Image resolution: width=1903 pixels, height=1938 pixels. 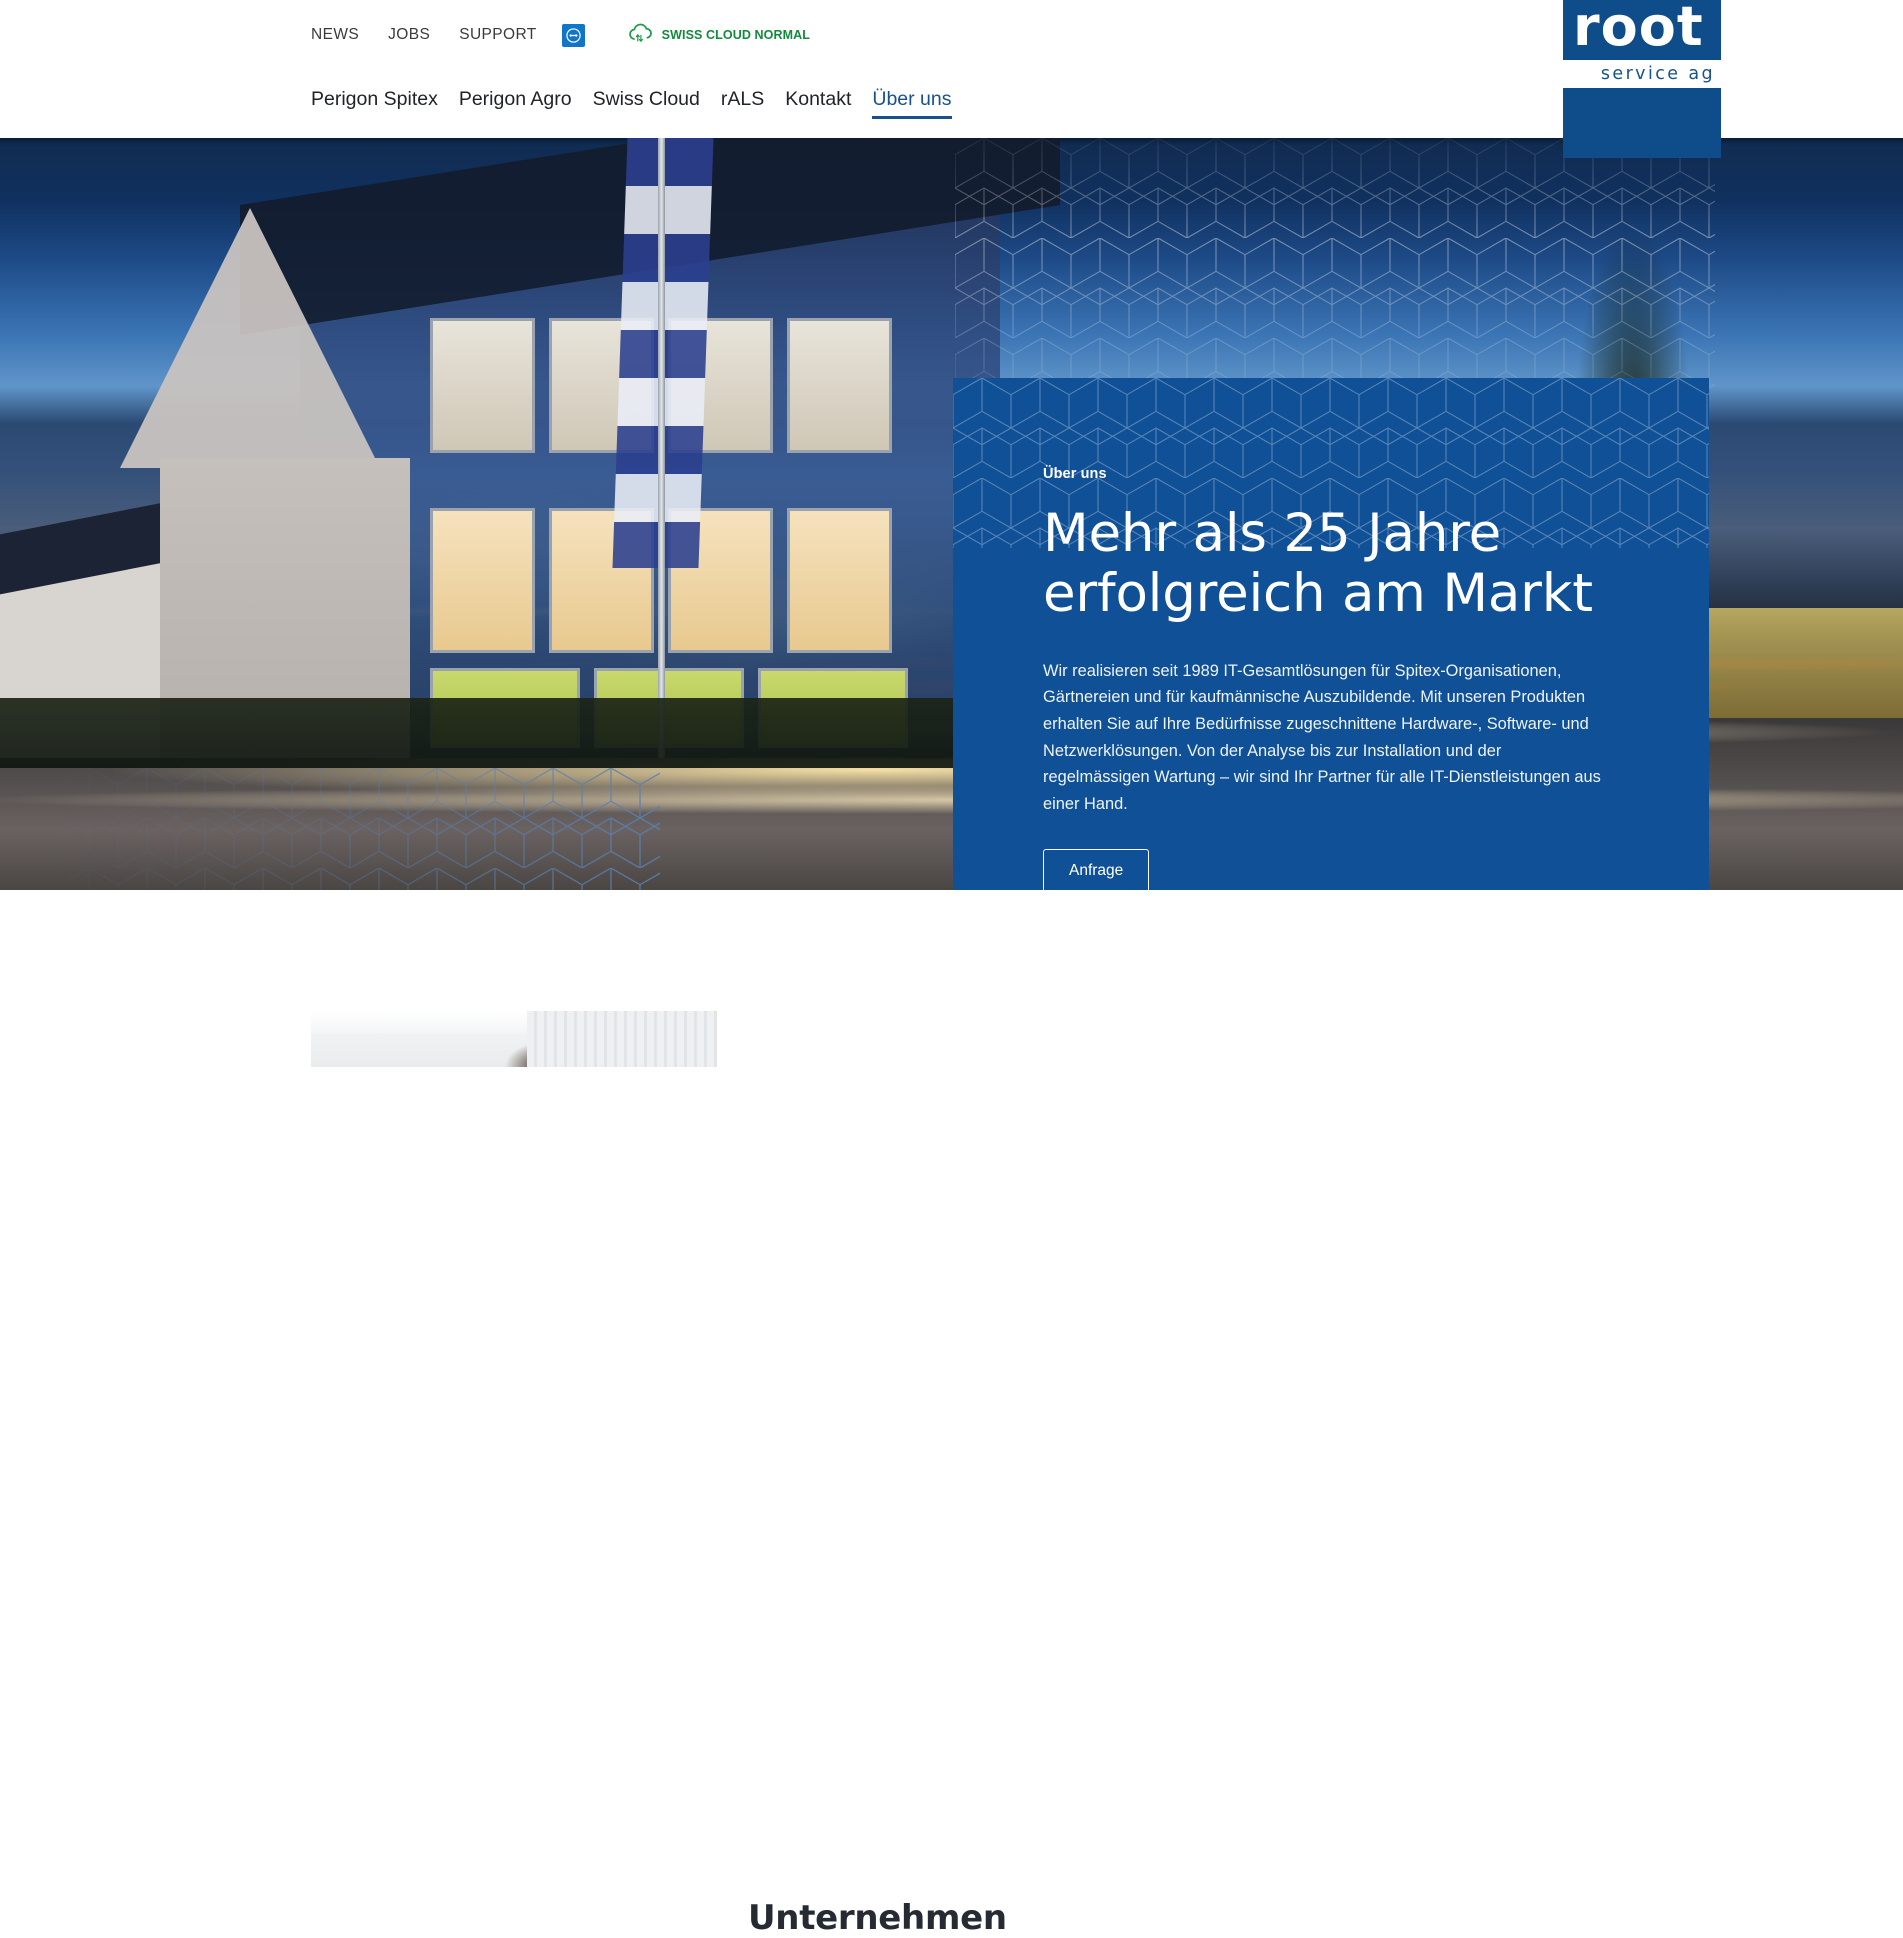 I want to click on section-title-unternehmen: Unternehmen, so click(x=877, y=1918).